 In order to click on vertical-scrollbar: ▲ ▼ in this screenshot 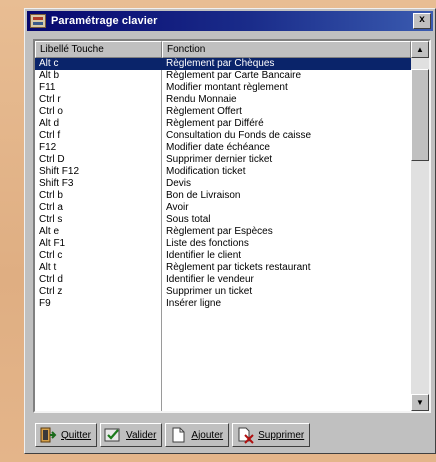, I will do `click(420, 226)`.